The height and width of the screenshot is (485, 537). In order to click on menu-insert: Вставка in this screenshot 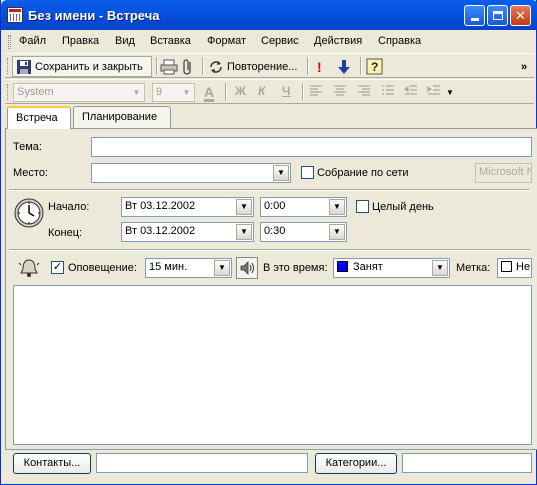, I will do `click(170, 41)`.